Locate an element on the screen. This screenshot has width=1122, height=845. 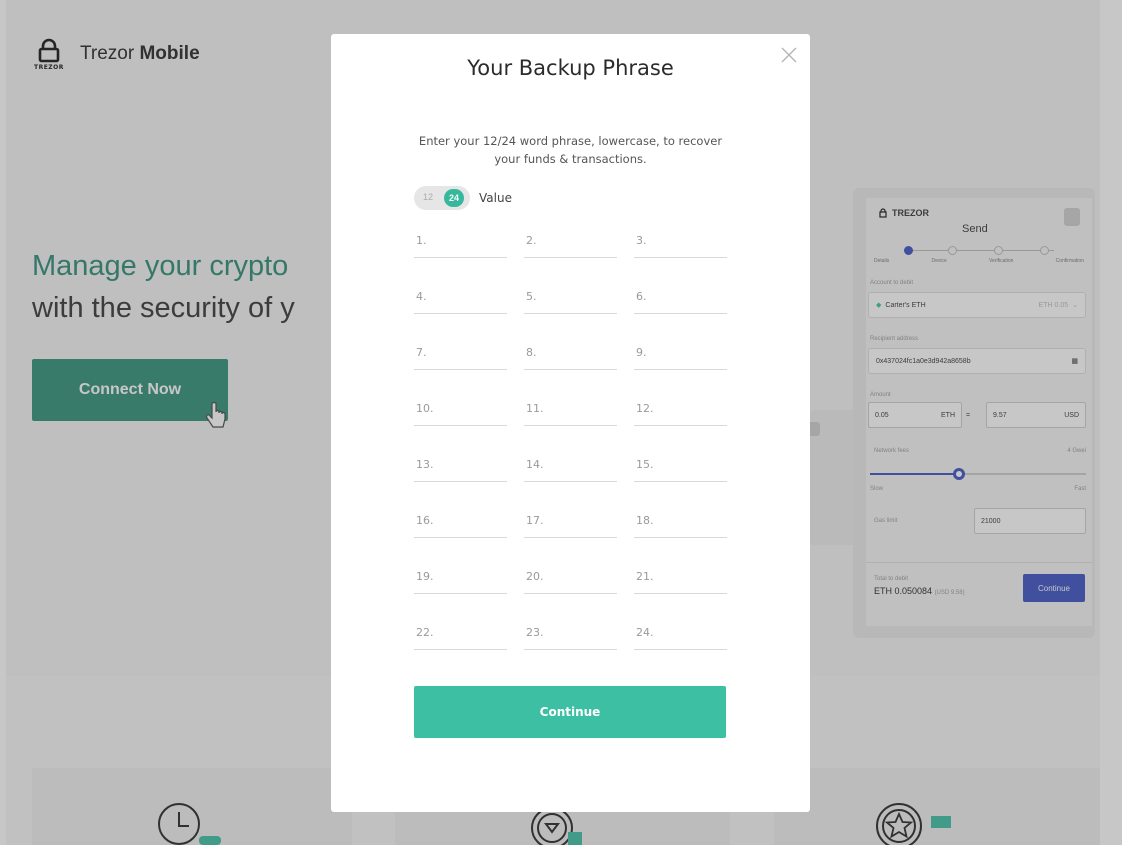
word-input-grid is located at coordinates (570, 438).